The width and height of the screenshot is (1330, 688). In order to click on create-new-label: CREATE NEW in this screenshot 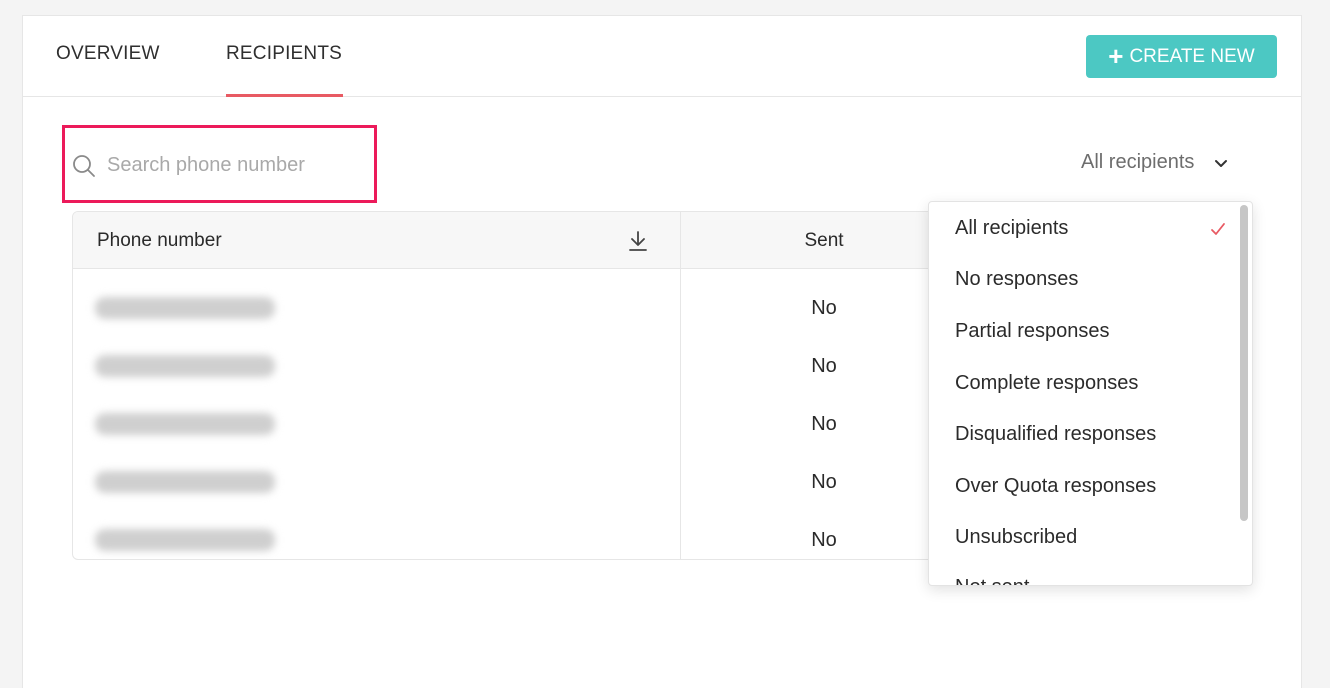, I will do `click(1192, 56)`.